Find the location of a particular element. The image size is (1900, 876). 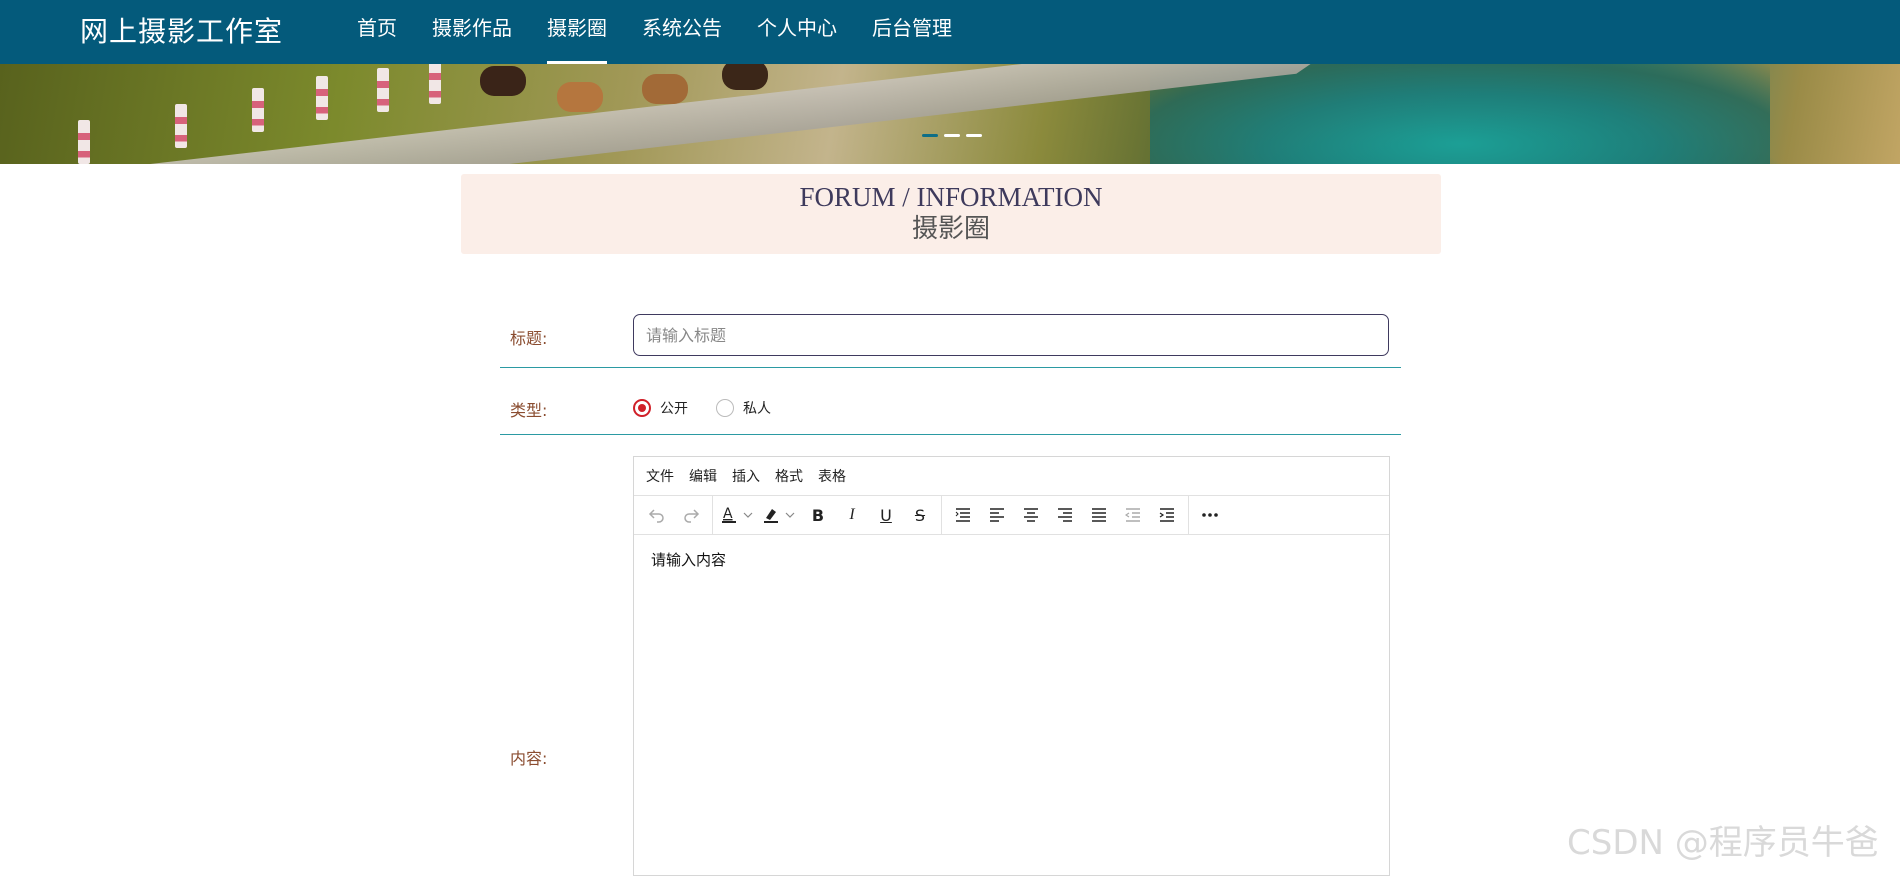

watermark: CSDN @程序员牛爸 is located at coordinates (1723, 843).